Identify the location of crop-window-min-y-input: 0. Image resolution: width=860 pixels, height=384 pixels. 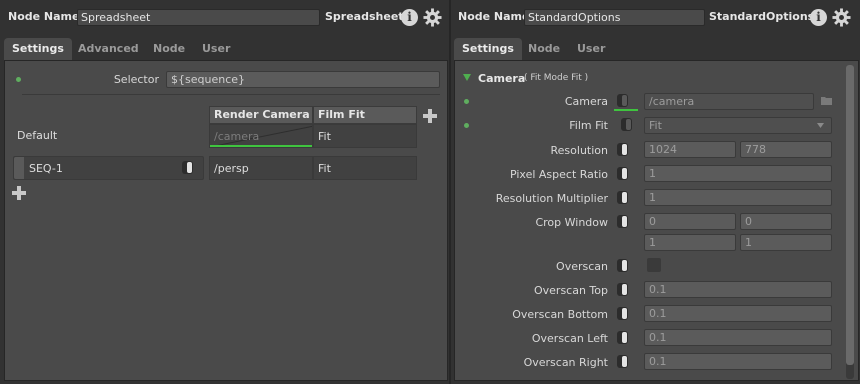
(786, 221).